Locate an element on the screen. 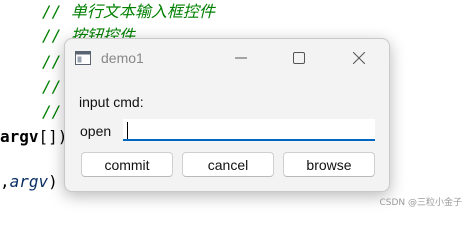 The width and height of the screenshot is (466, 240). maximize-icon is located at coordinates (299, 58).